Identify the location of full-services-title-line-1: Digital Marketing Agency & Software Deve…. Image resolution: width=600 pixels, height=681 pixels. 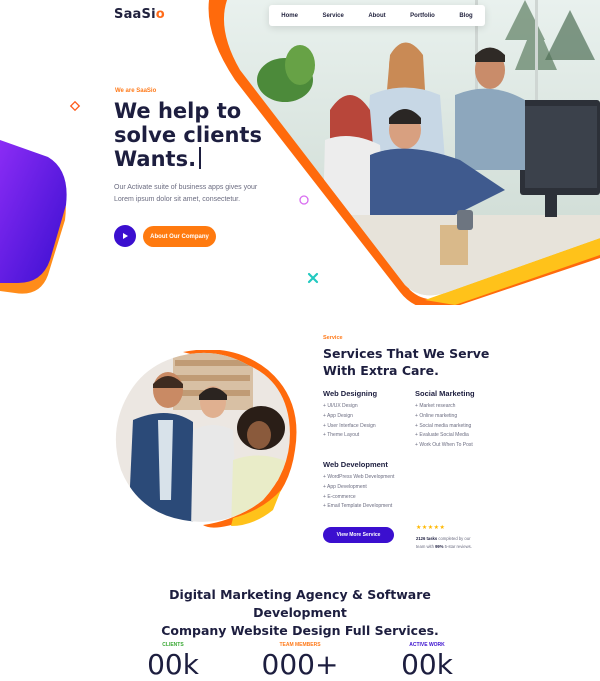
(300, 603).